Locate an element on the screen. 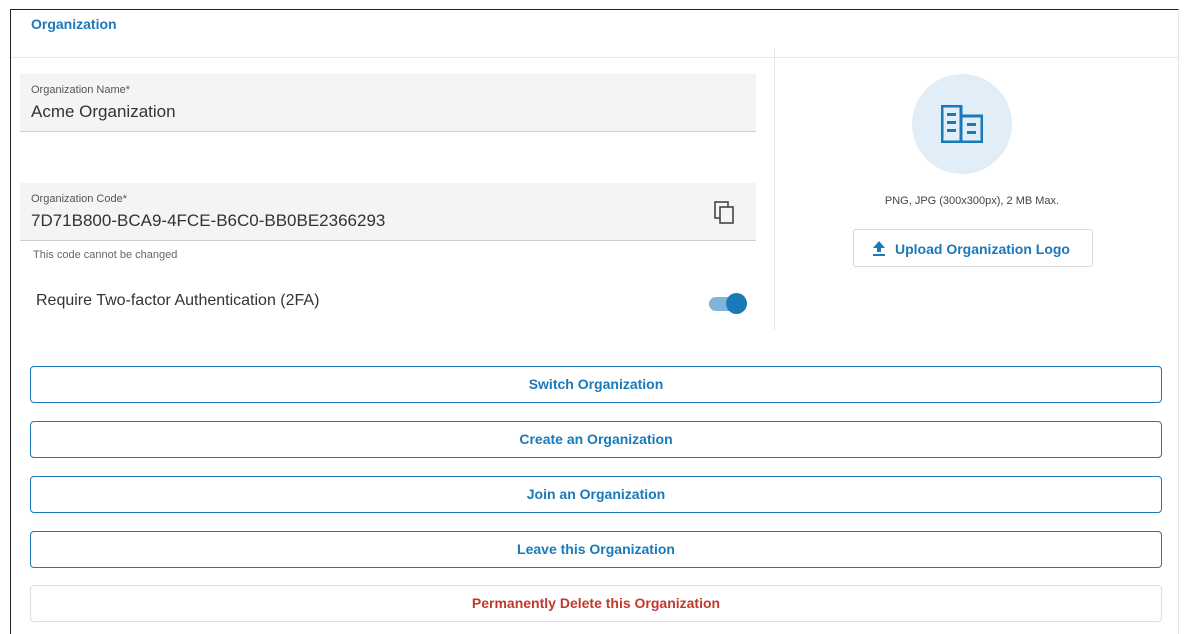  card-header: Organization is located at coordinates (594, 34).